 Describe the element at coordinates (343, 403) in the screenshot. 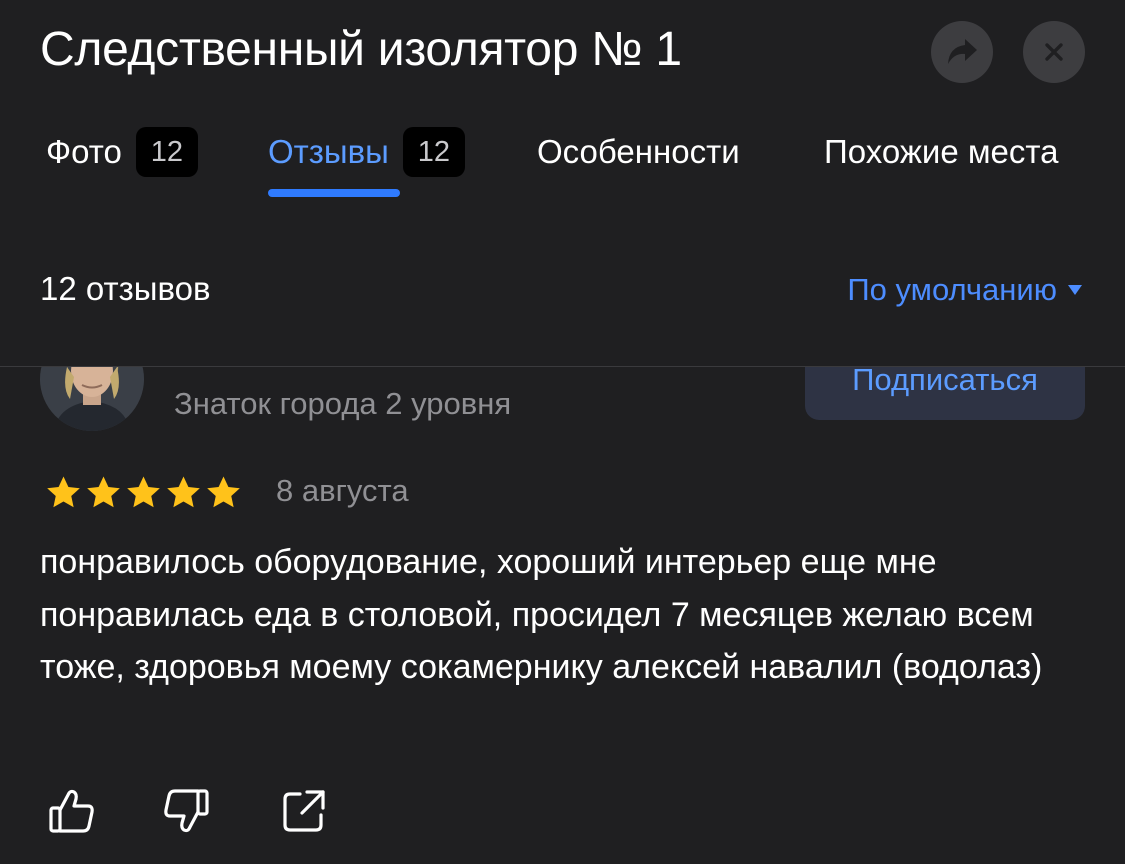

I see `author-level: Знаток города 2 уровня` at that location.